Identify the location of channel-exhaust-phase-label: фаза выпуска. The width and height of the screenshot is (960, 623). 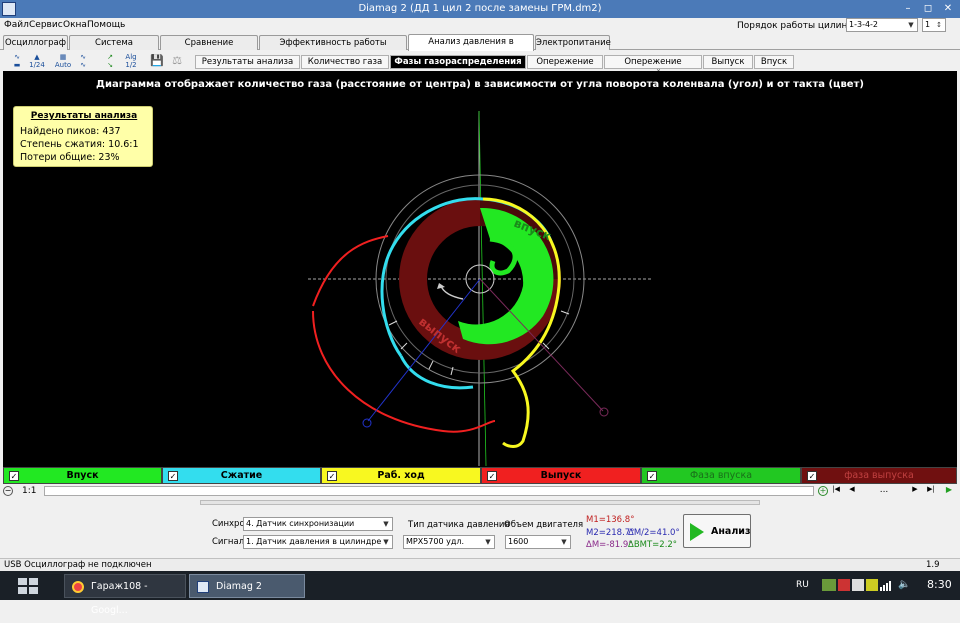
(879, 475).